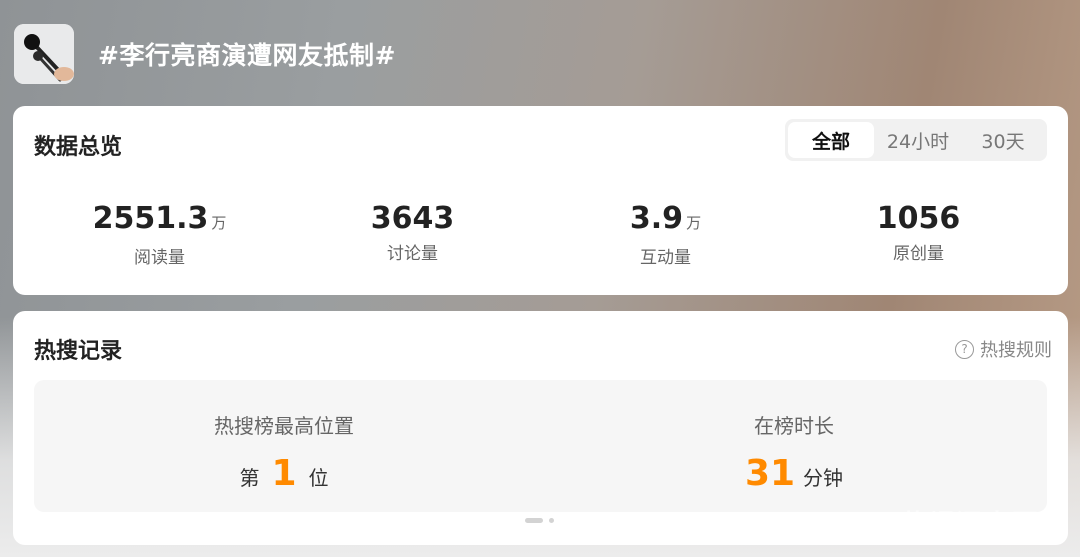  What do you see at coordinates (247, 55) in the screenshot?
I see `topic-title: #李行亮商演遭网友抵制#` at bounding box center [247, 55].